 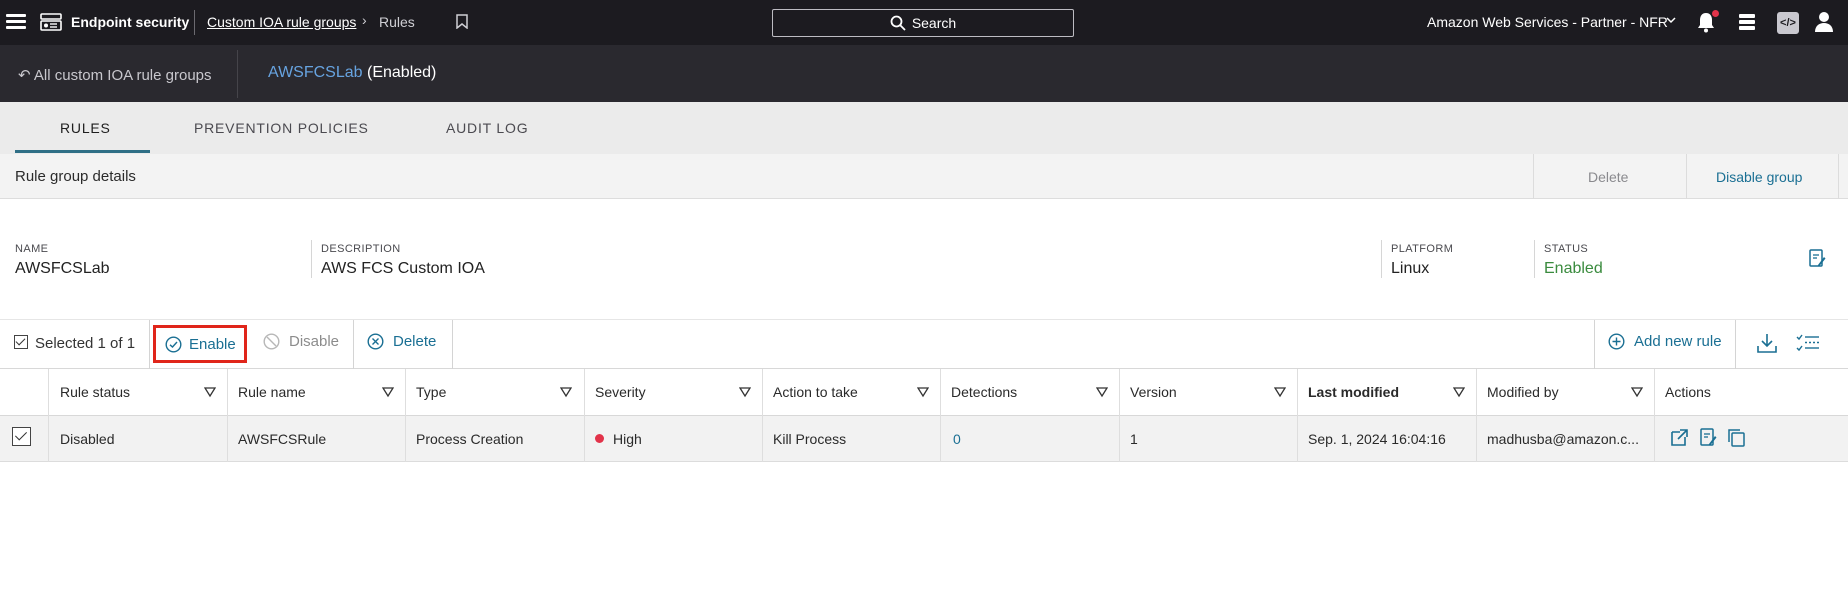 What do you see at coordinates (173, 344) in the screenshot?
I see `check-circle-icon` at bounding box center [173, 344].